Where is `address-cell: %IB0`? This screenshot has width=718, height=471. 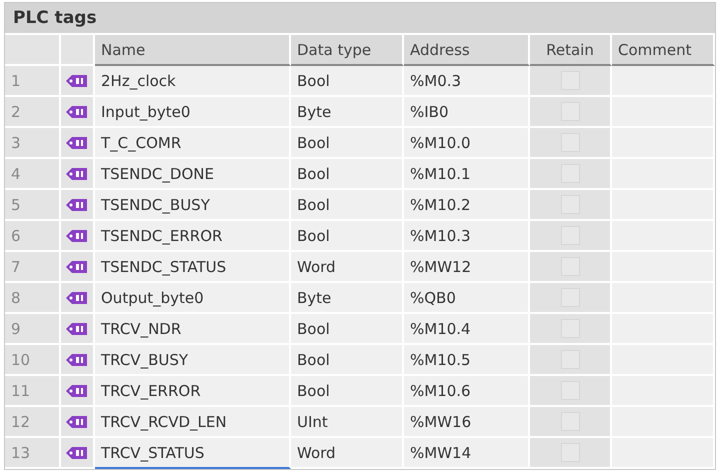
address-cell: %IB0 is located at coordinates (467, 112).